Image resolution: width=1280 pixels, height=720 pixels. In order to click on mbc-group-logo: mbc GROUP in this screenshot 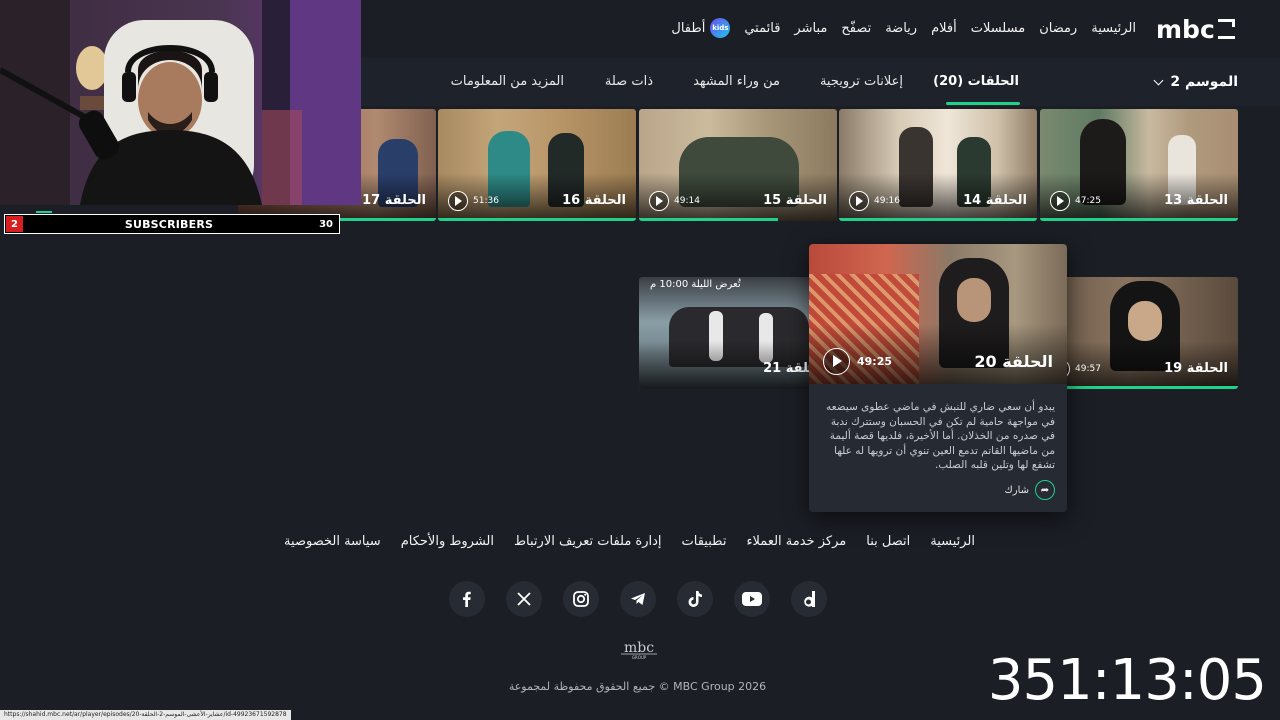, I will do `click(639, 650)`.